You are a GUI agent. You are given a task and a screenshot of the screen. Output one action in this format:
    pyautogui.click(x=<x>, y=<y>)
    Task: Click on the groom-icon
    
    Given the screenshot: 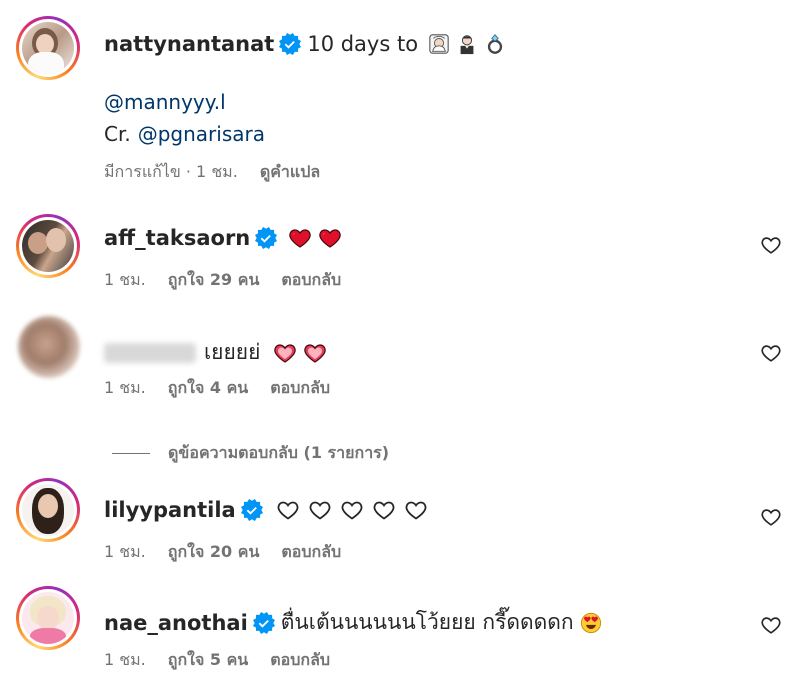 What is the action you would take?
    pyautogui.click(x=467, y=45)
    